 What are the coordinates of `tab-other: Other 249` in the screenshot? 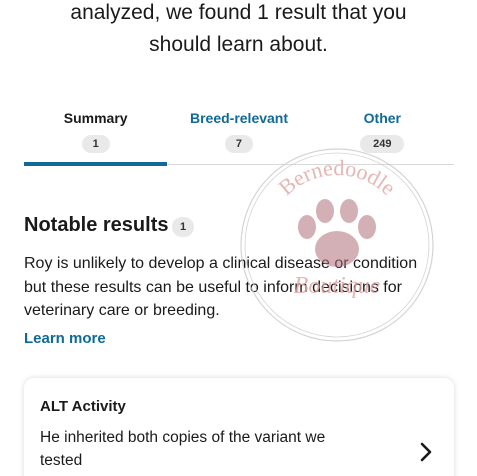 It's located at (382, 133).